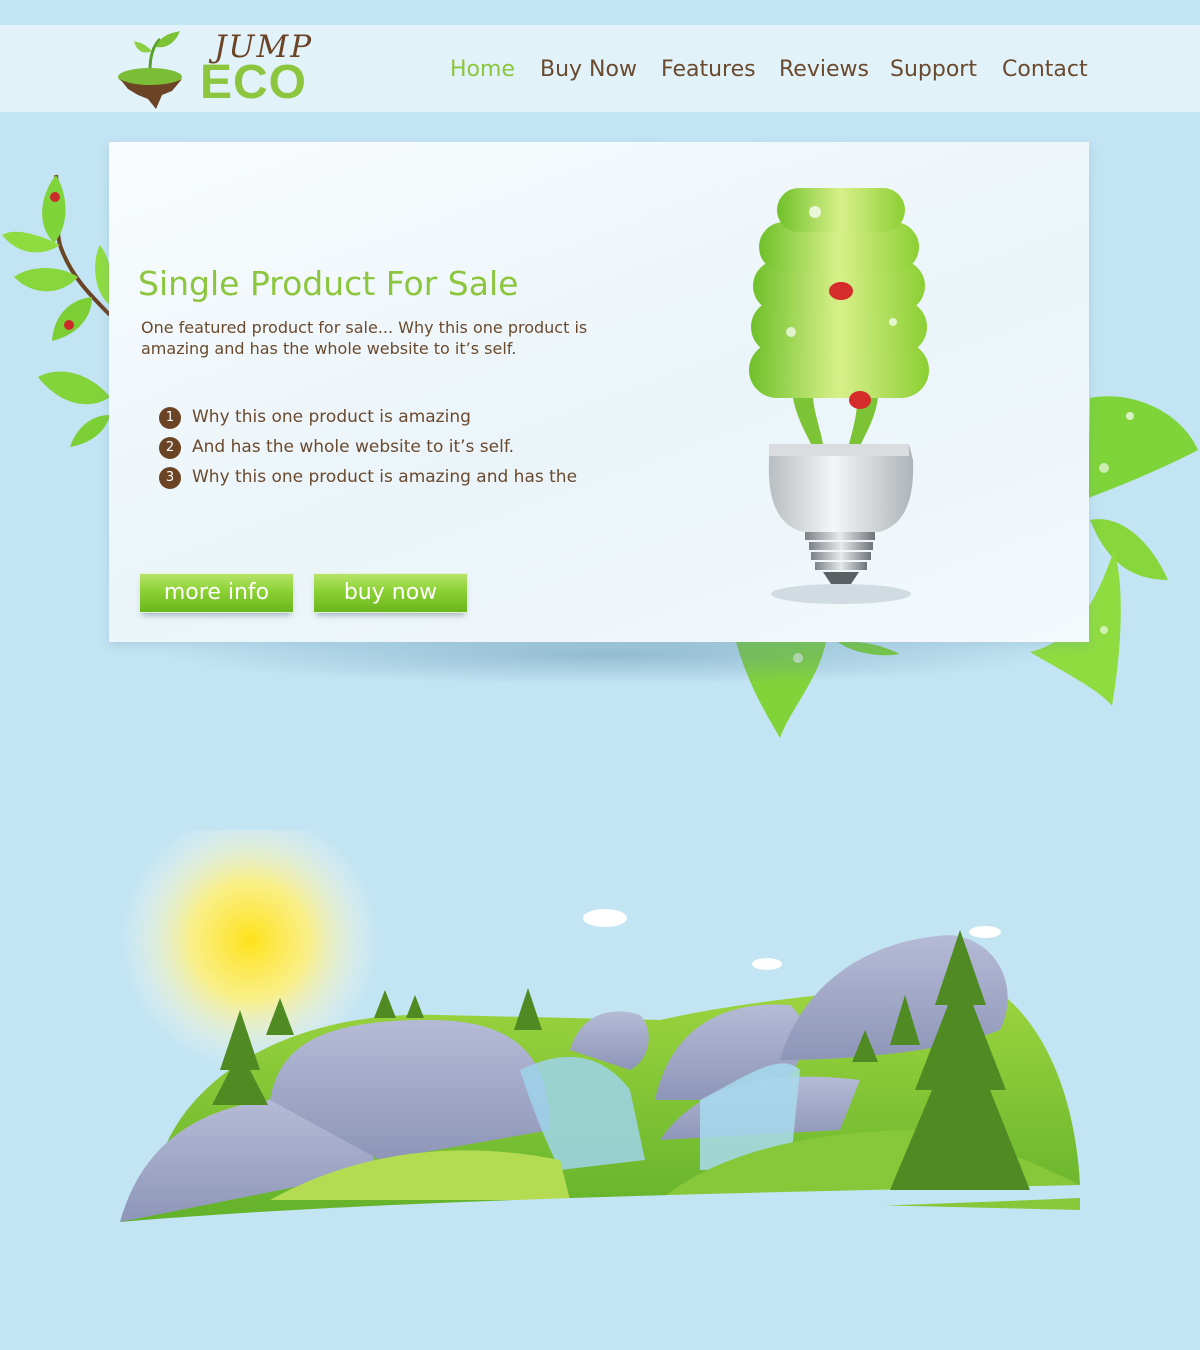 This screenshot has width=1200, height=1350. Describe the element at coordinates (824, 70) in the screenshot. I see `nav-reviews: Reviews` at that location.